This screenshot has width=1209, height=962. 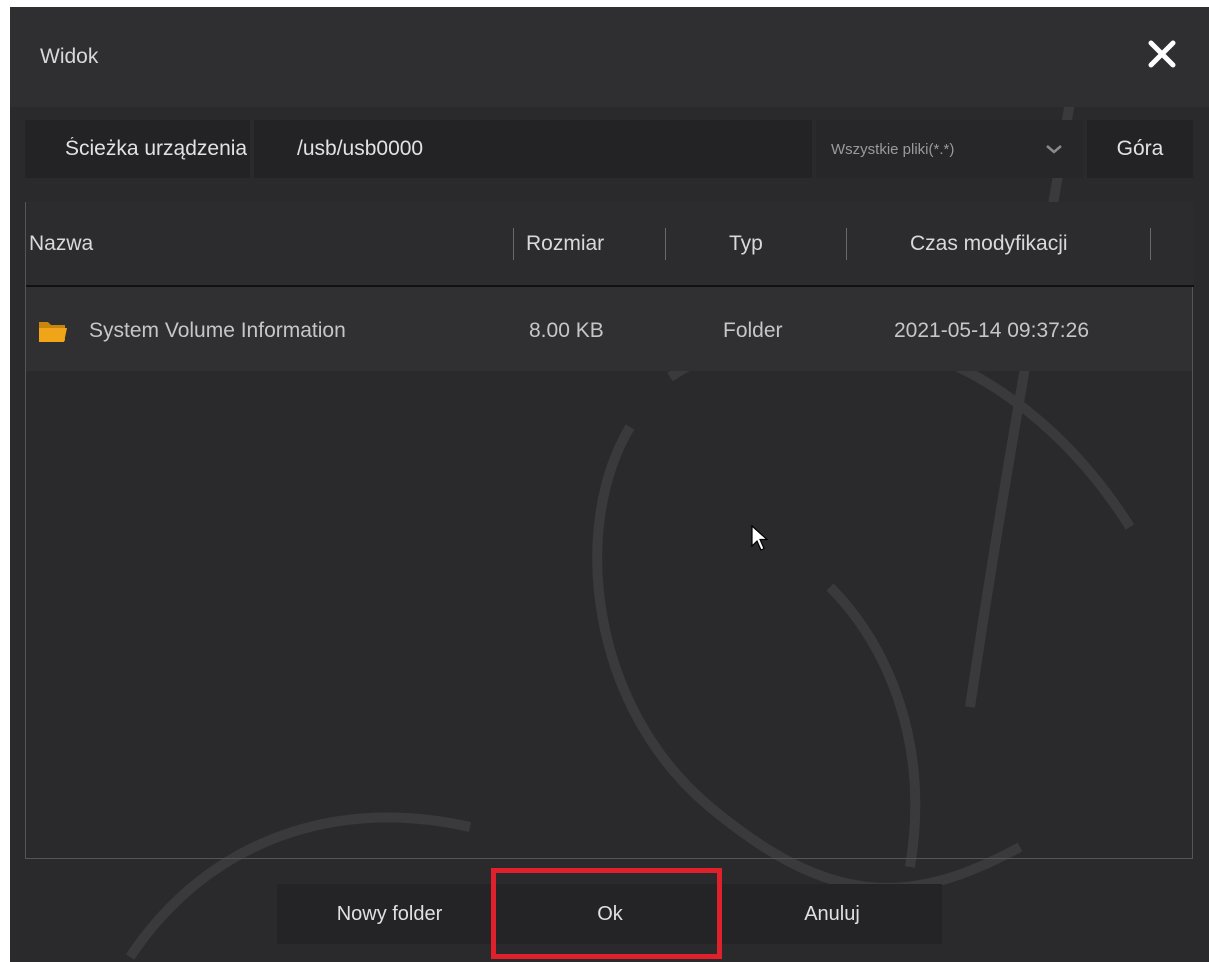 I want to click on device-path-label-box: Ścieżka urządzenia, so click(x=137, y=149).